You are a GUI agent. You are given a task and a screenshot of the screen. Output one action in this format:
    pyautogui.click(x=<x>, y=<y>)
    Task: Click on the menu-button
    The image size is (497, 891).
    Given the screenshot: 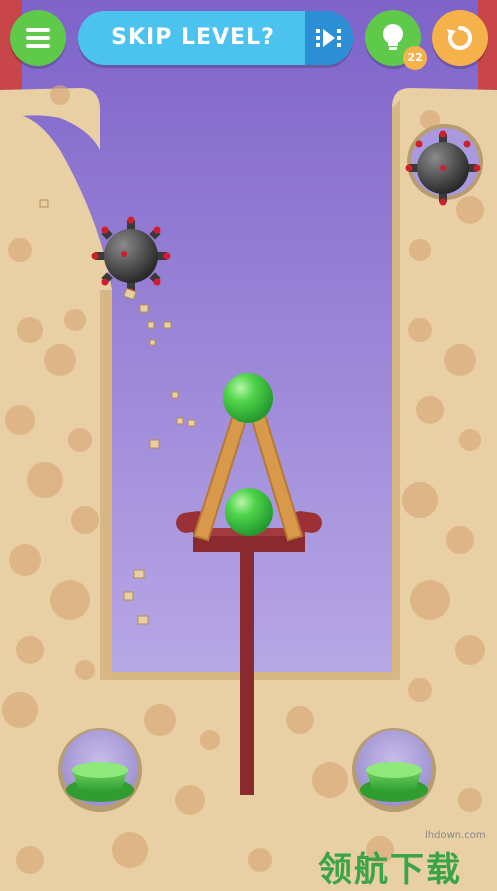 What is the action you would take?
    pyautogui.click(x=38, y=38)
    